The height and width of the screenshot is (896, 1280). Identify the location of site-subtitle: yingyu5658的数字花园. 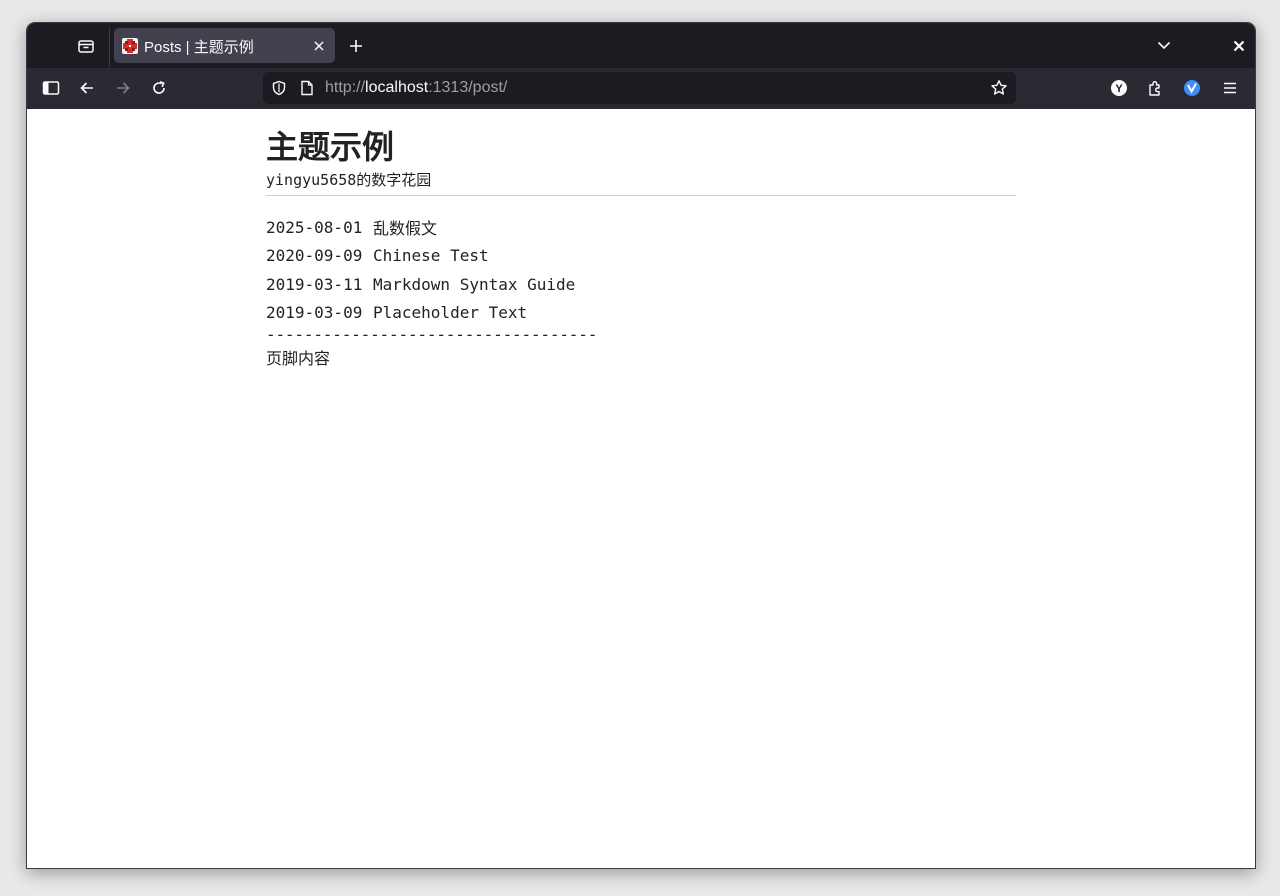
(349, 180).